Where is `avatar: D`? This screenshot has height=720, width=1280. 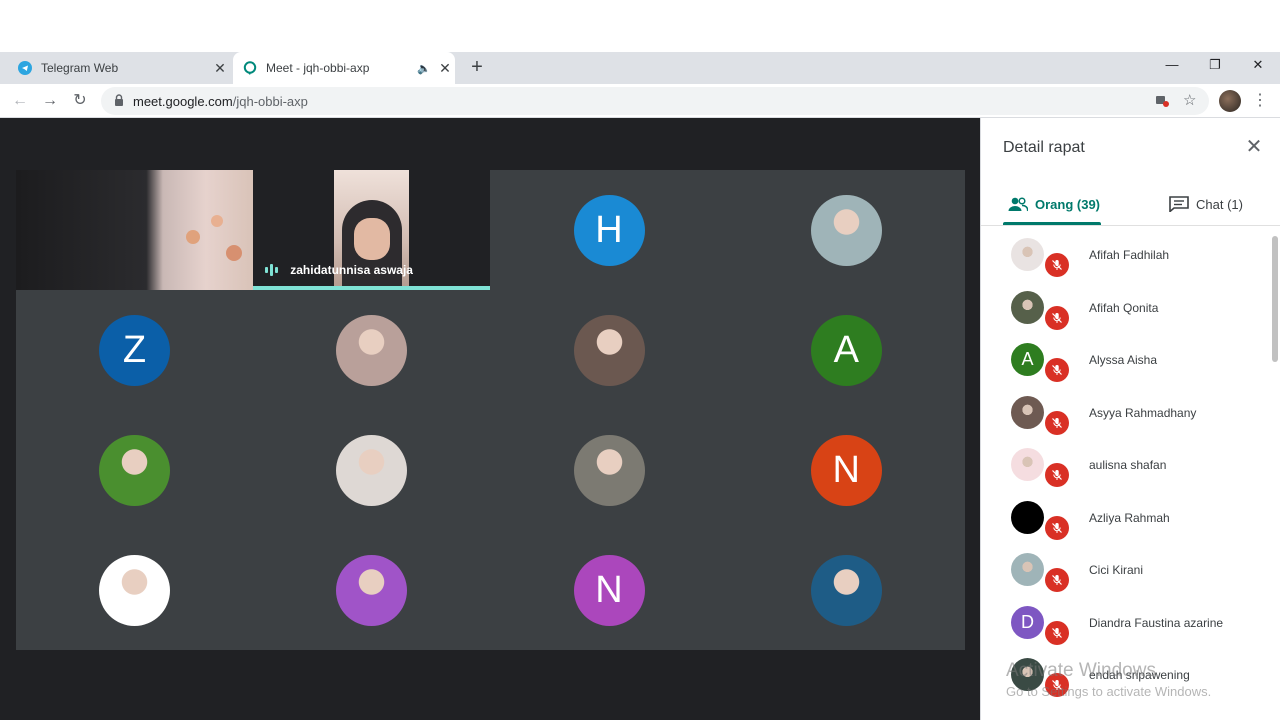 avatar: D is located at coordinates (1027, 622).